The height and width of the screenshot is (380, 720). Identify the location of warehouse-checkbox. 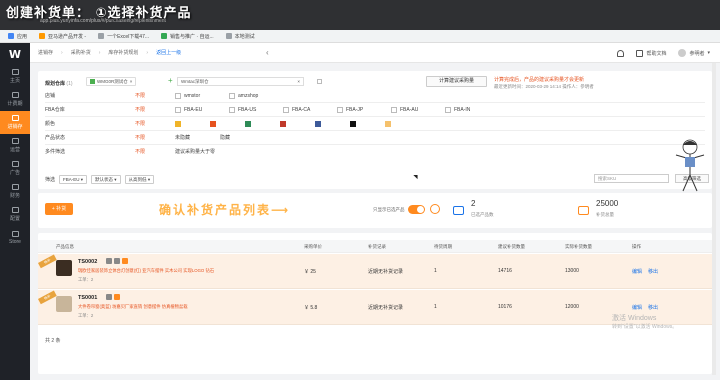
(319, 81).